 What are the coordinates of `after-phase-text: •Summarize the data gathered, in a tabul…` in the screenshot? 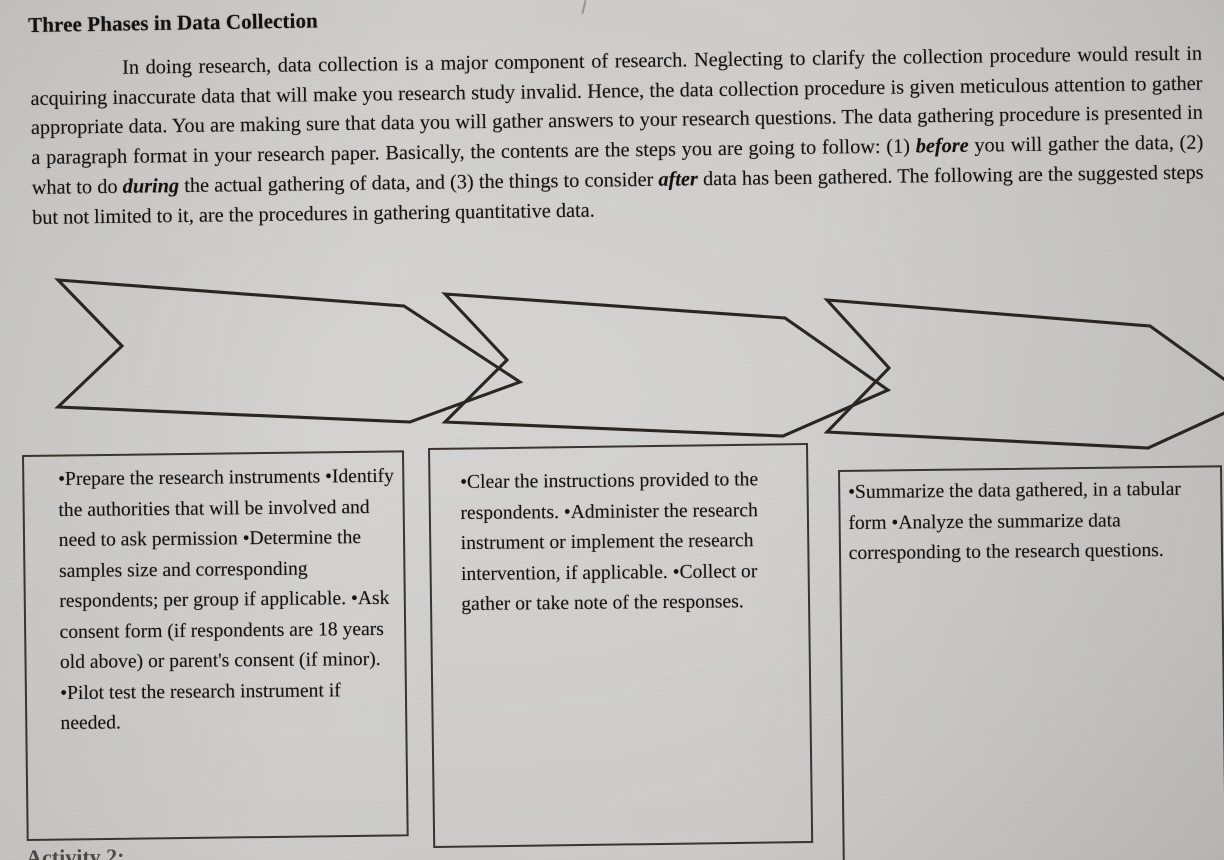 It's located at (1014, 521).